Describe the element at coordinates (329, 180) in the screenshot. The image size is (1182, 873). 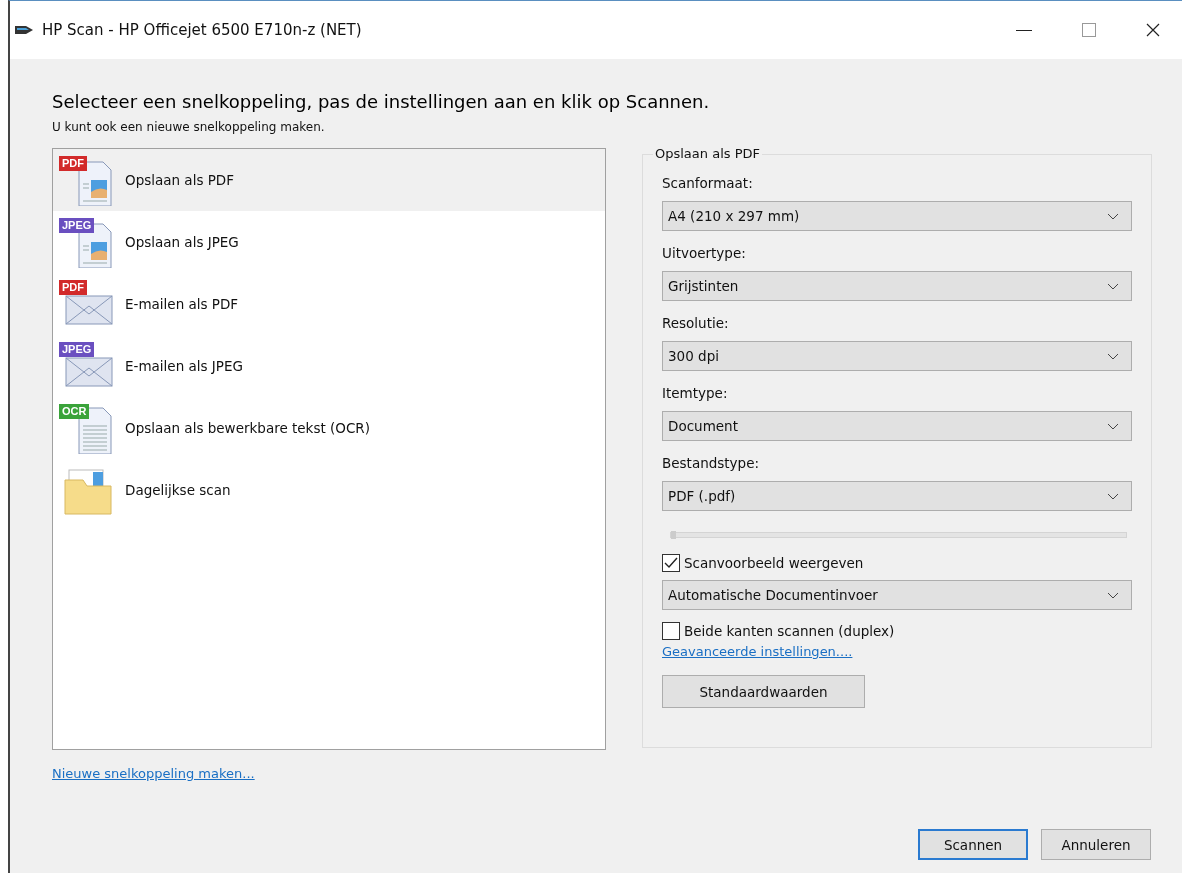
I see `shortcut-item: PDF Opslaan als PDF` at that location.